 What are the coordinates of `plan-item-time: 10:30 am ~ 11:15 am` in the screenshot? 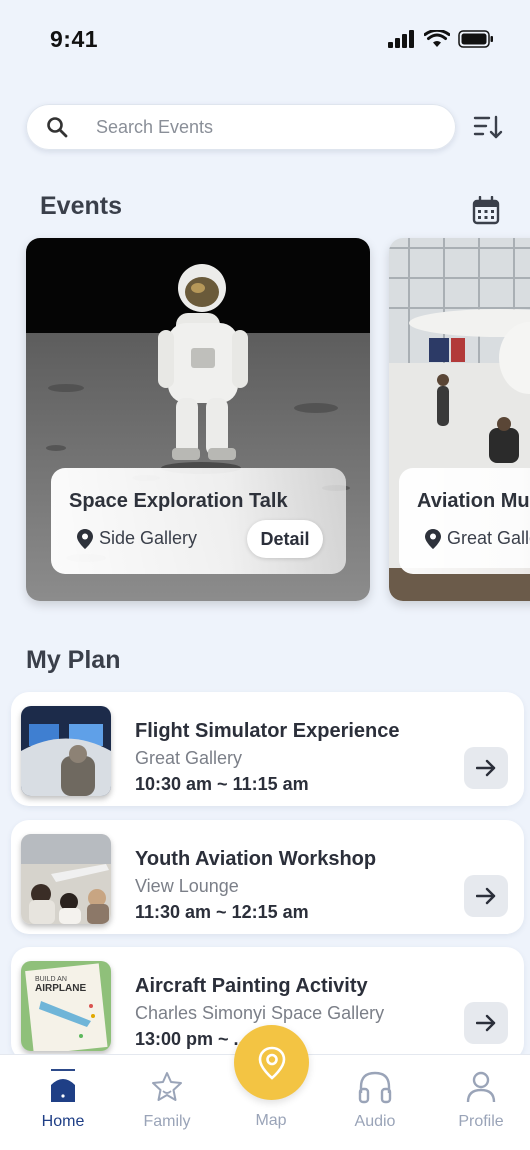 It's located at (222, 784).